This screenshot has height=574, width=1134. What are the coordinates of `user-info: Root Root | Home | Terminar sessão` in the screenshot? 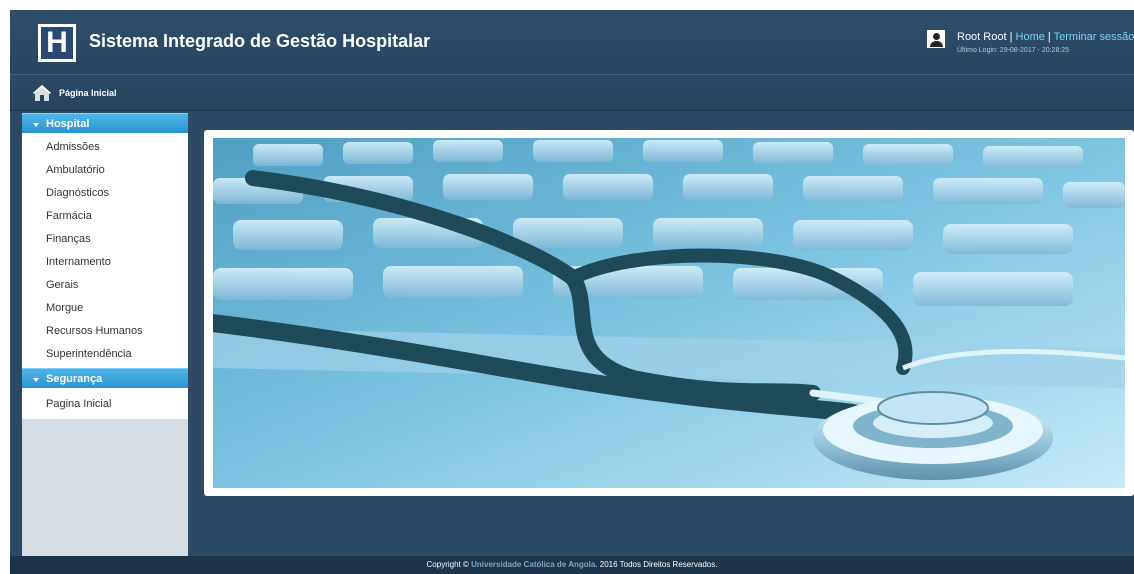 It's located at (1045, 37).